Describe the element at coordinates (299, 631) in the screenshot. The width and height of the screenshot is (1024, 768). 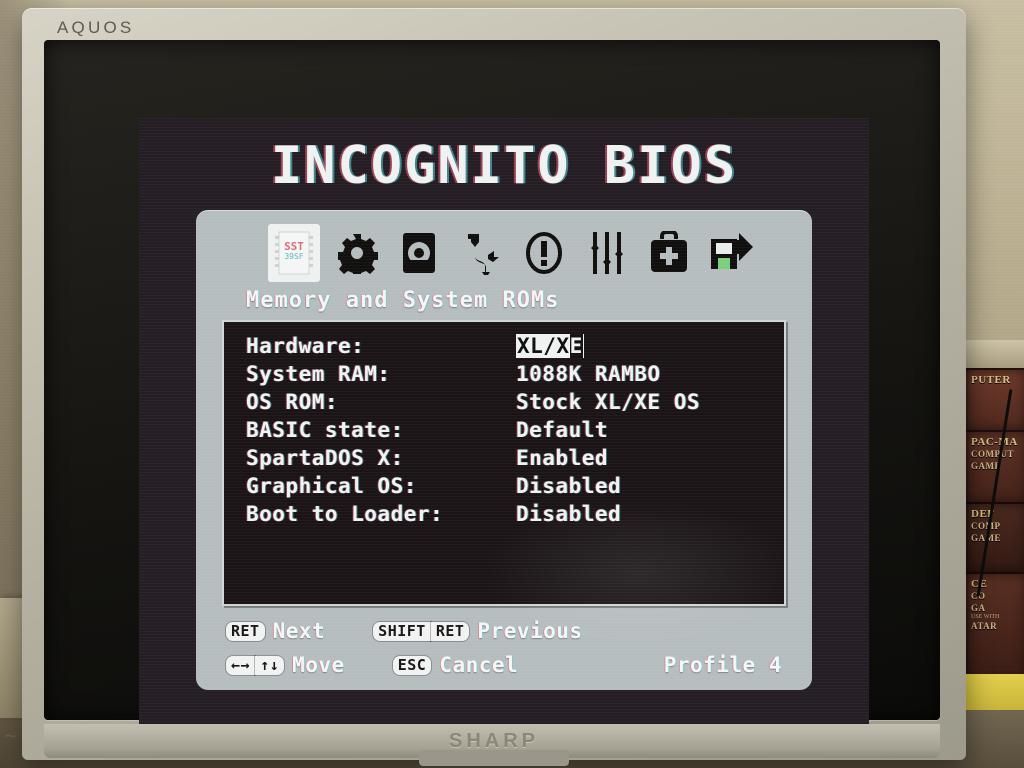
I see `hint-next: Next` at that location.